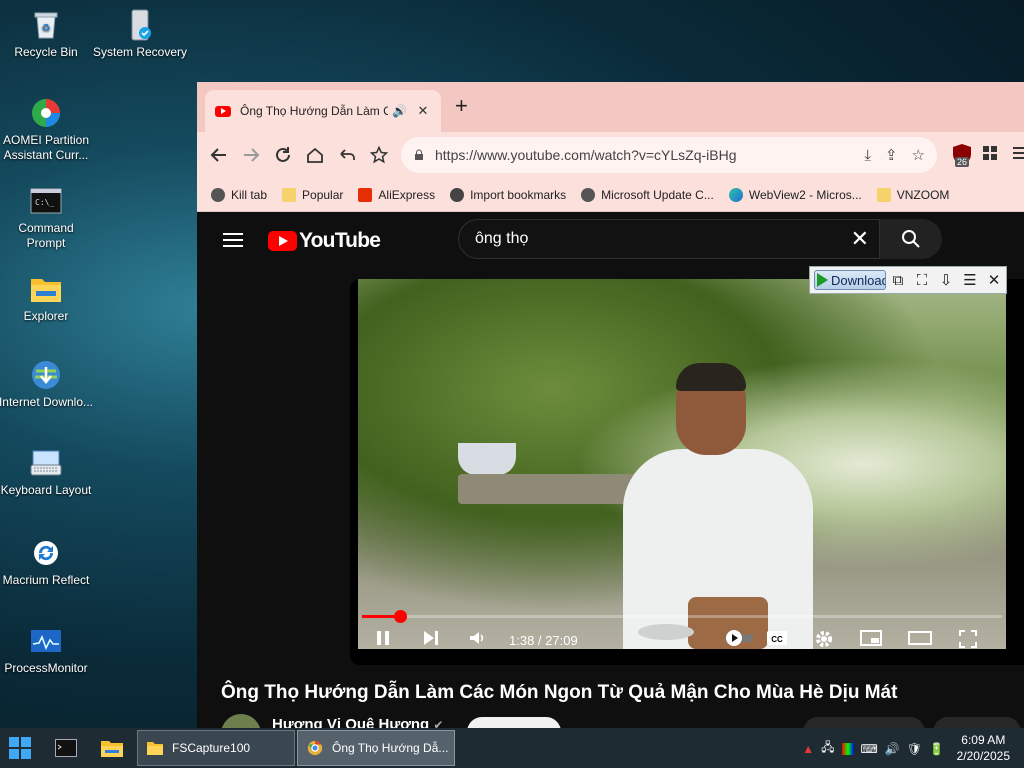 The height and width of the screenshot is (768, 1024). I want to click on volume-icon: 🔊, so click(892, 749).